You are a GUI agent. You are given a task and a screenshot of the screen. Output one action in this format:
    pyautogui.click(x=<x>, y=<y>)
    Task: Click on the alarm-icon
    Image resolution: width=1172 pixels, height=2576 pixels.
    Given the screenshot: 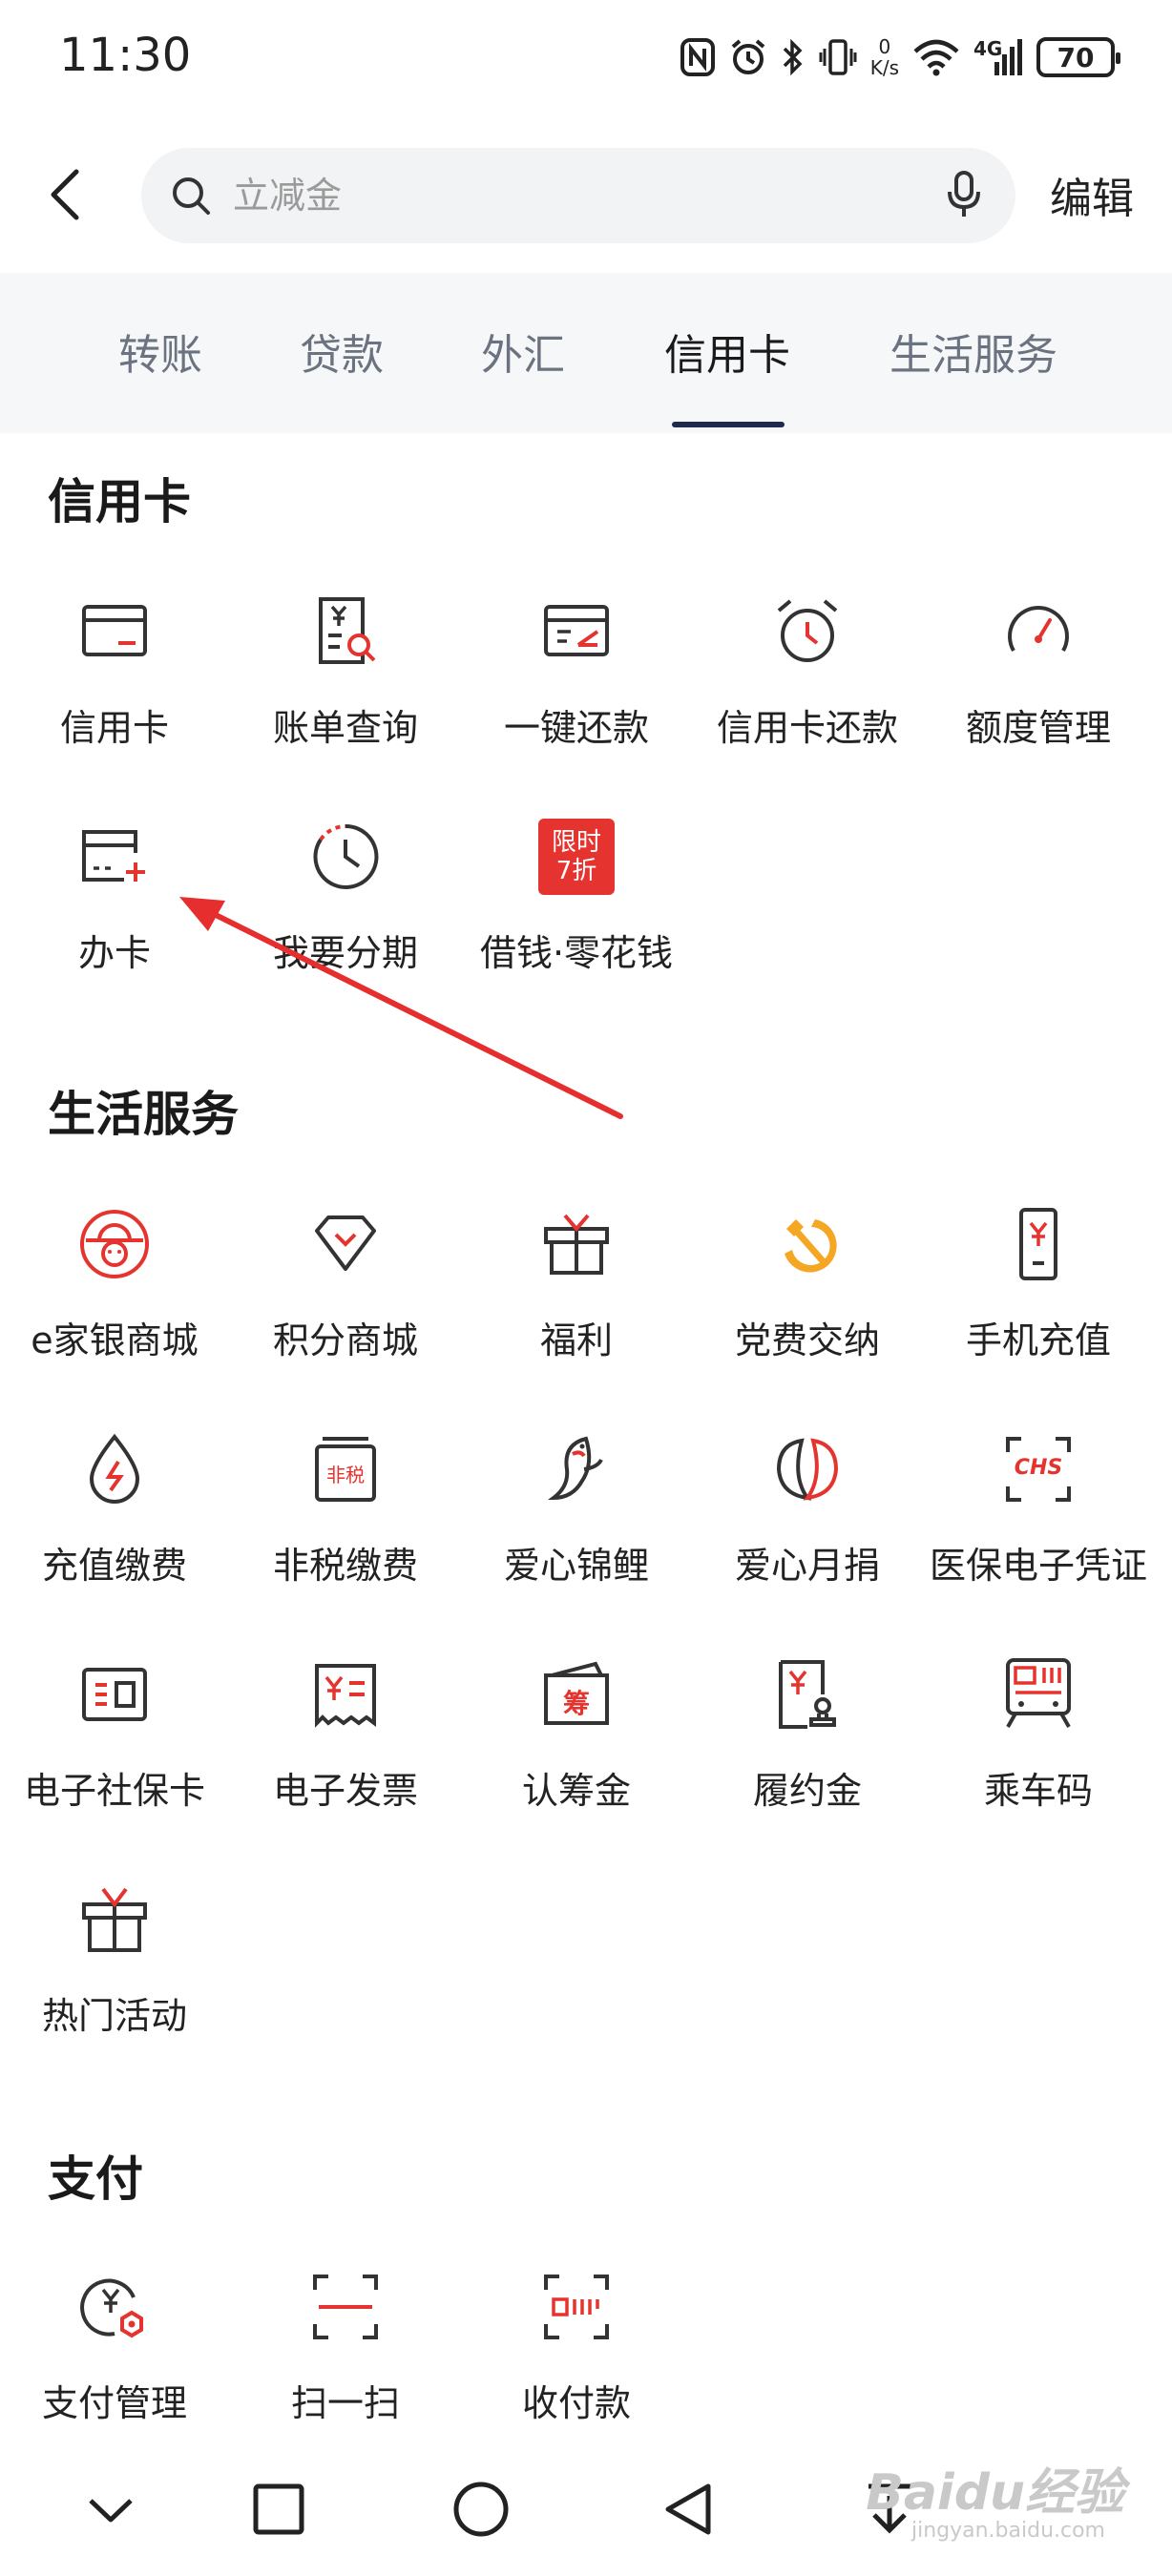 What is the action you would take?
    pyautogui.click(x=748, y=57)
    